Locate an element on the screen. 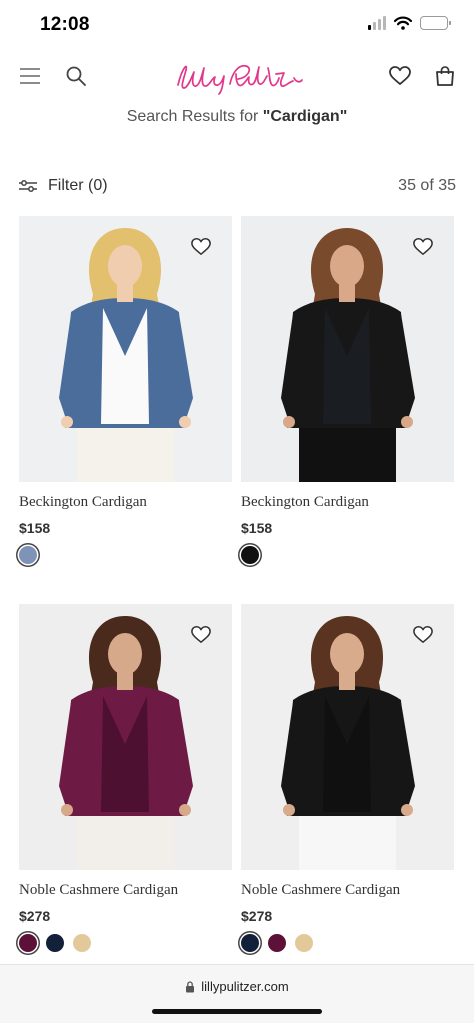 Image resolution: width=474 pixels, height=1023 pixels. brand-logo is located at coordinates (238, 78).